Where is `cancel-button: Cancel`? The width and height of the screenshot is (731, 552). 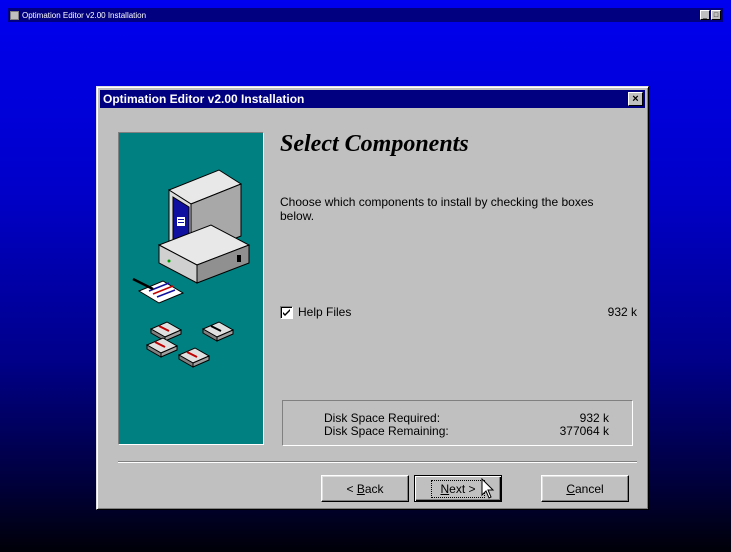 cancel-button: Cancel is located at coordinates (585, 488).